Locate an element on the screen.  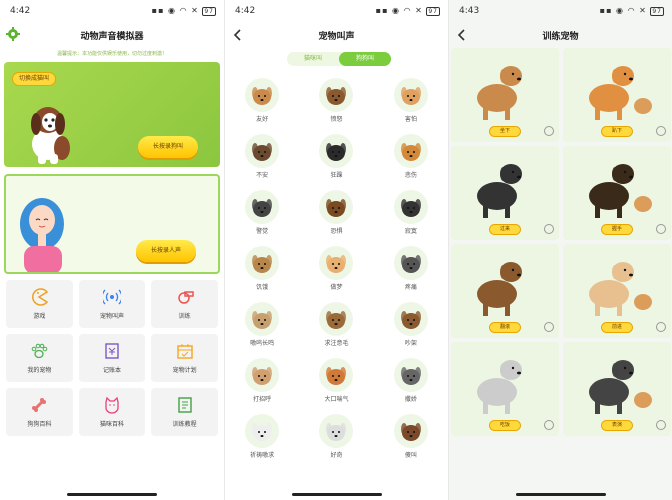
menu-item-training-tutorial: 训练教程 is located at coordinates (184, 412).